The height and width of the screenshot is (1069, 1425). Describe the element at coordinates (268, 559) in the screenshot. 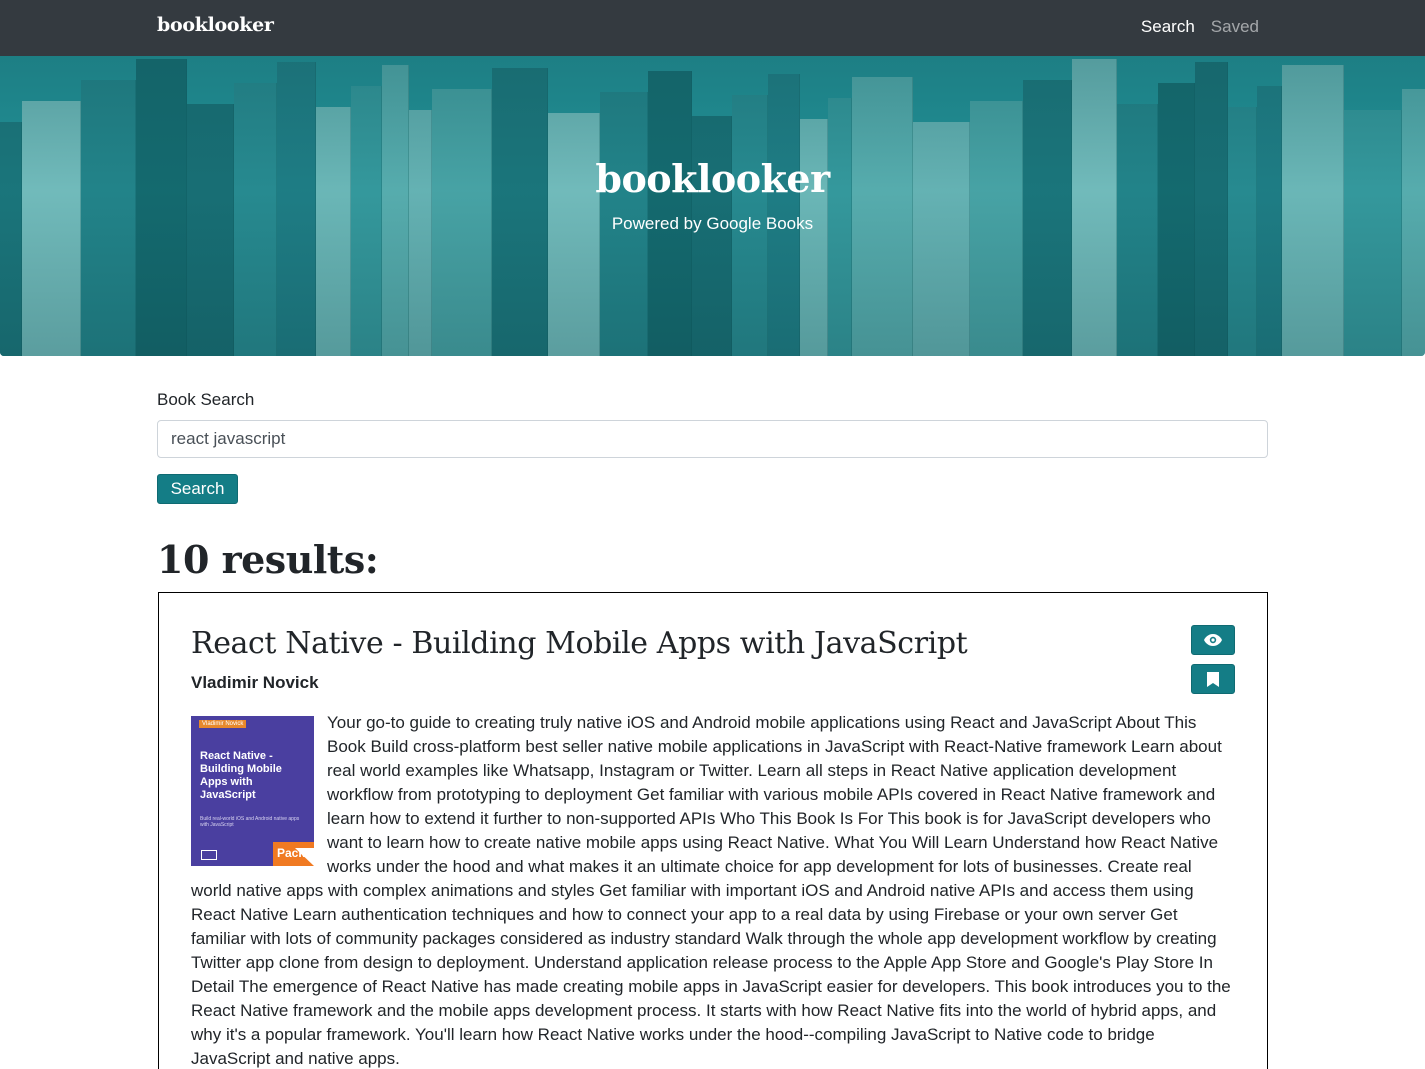

I see `results-heading: 10 results:` at that location.